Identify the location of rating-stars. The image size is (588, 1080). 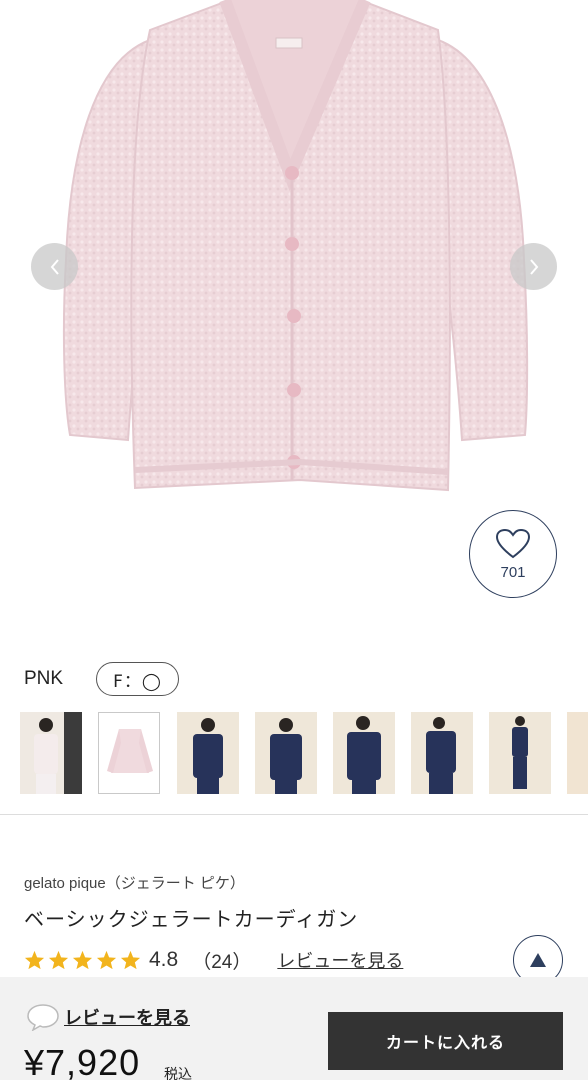
(82, 960).